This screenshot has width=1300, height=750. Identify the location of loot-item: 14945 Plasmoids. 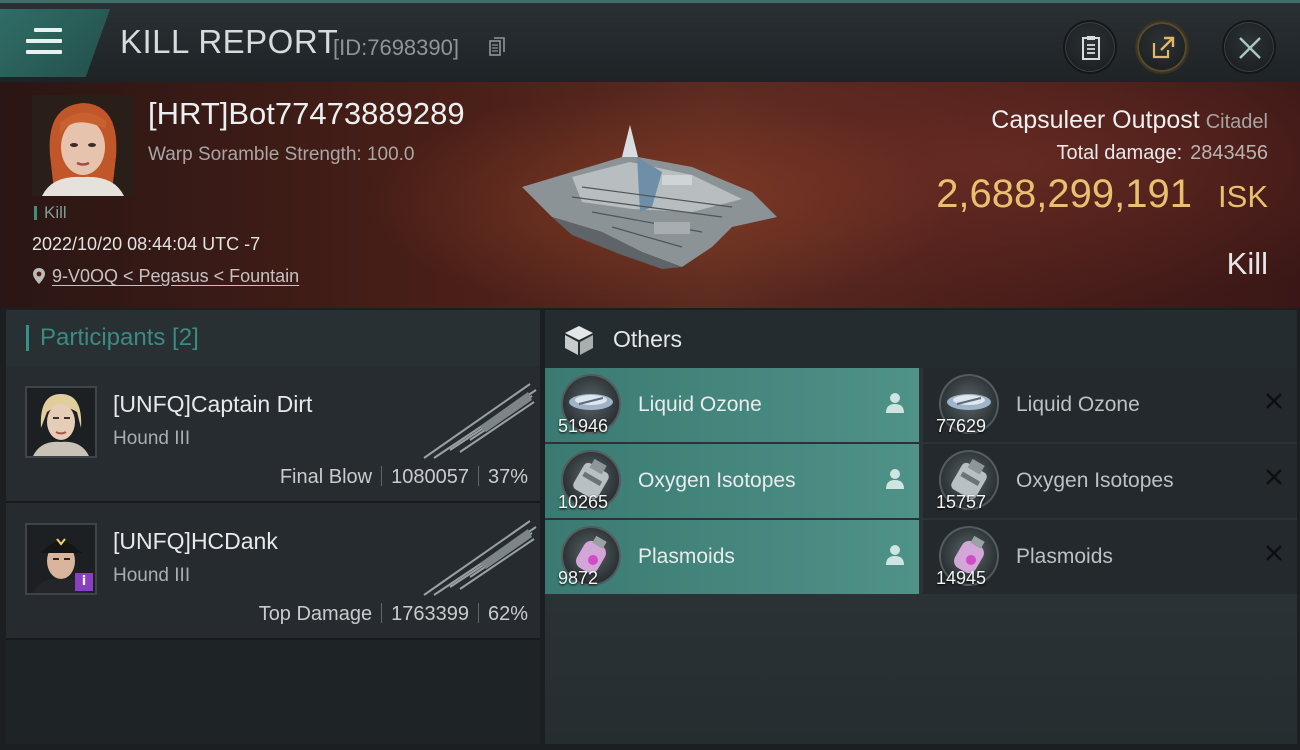
(1110, 557).